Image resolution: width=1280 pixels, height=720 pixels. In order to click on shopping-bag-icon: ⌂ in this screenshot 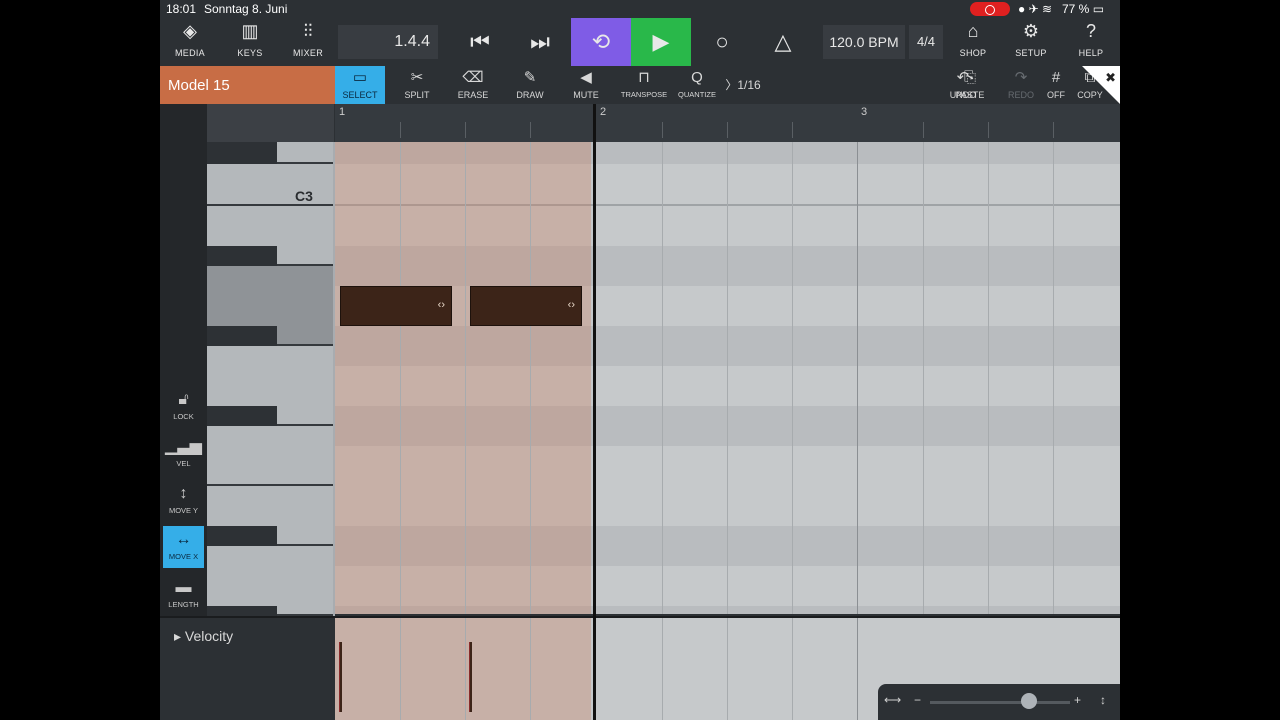, I will do `click(973, 31)`.